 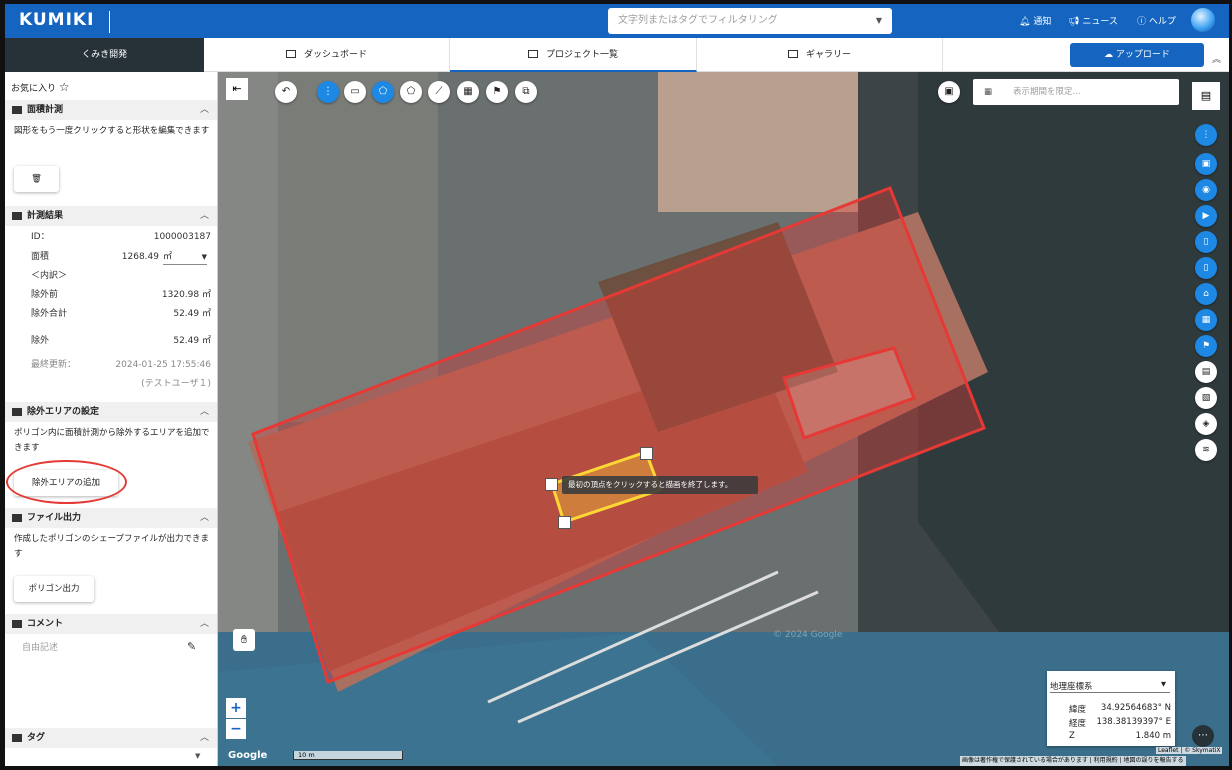 What do you see at coordinates (244, 640) in the screenshot?
I see `hand-pan-icon: ✋︎` at bounding box center [244, 640].